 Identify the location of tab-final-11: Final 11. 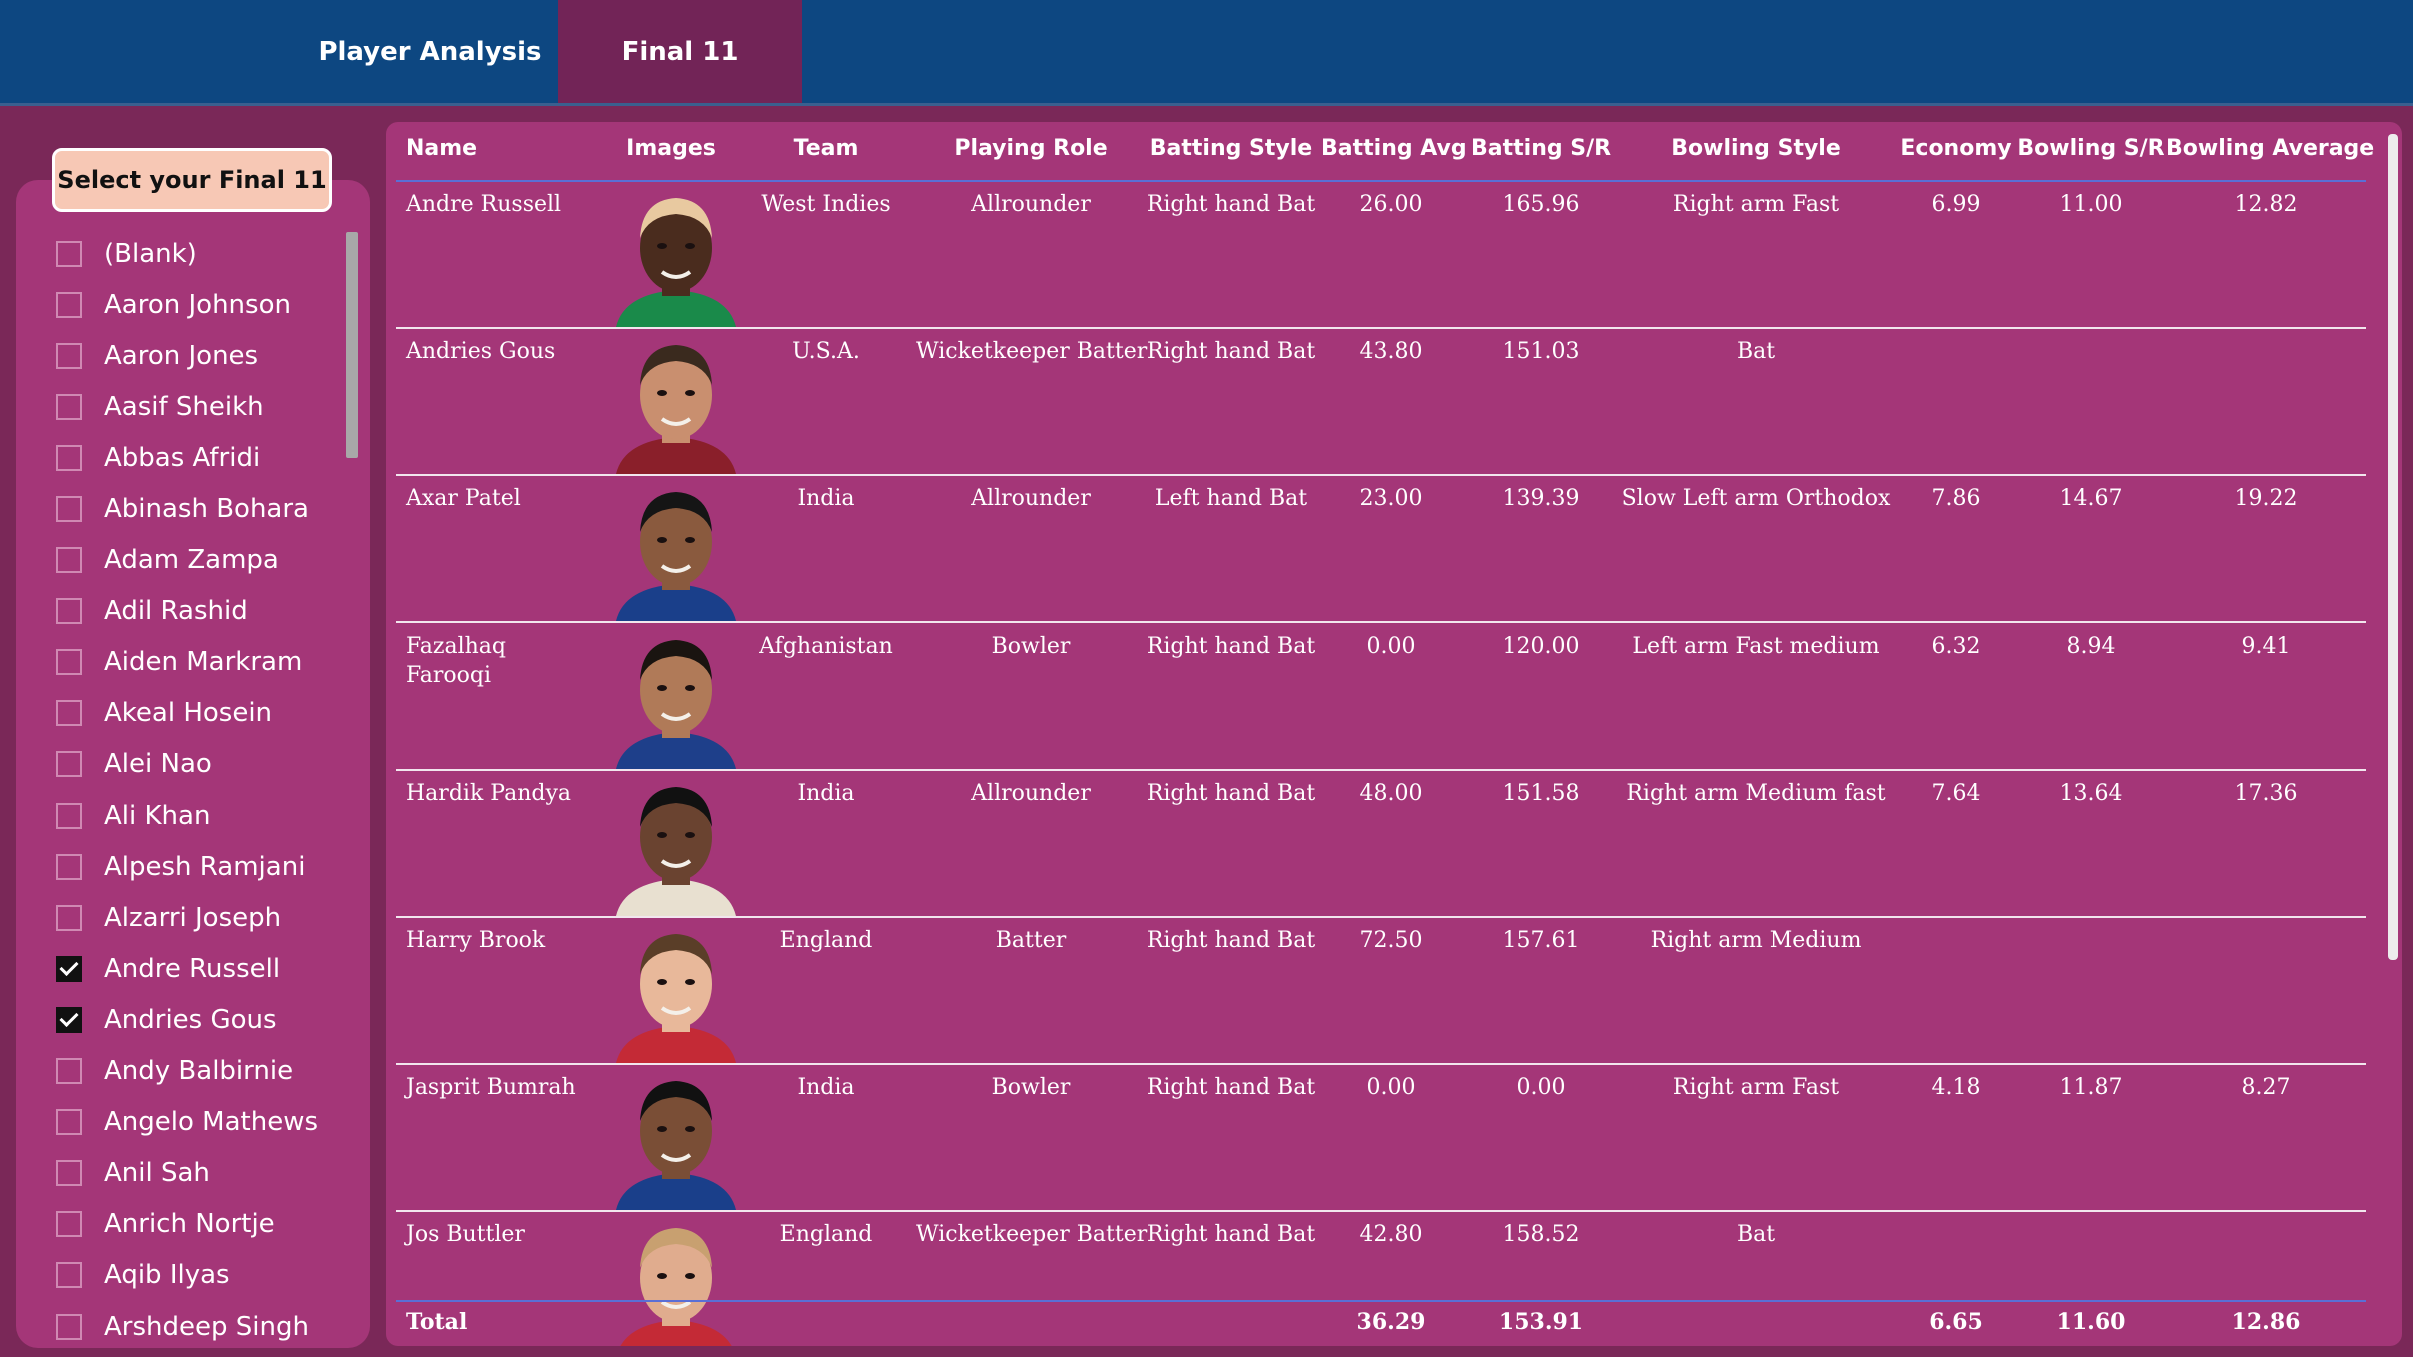
(680, 51).